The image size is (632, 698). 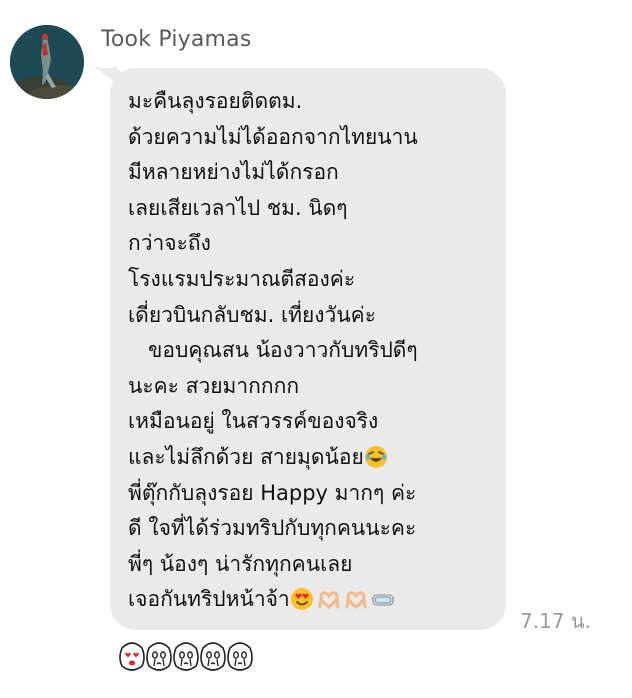 I want to click on reaction-stickers, so click(x=185, y=657).